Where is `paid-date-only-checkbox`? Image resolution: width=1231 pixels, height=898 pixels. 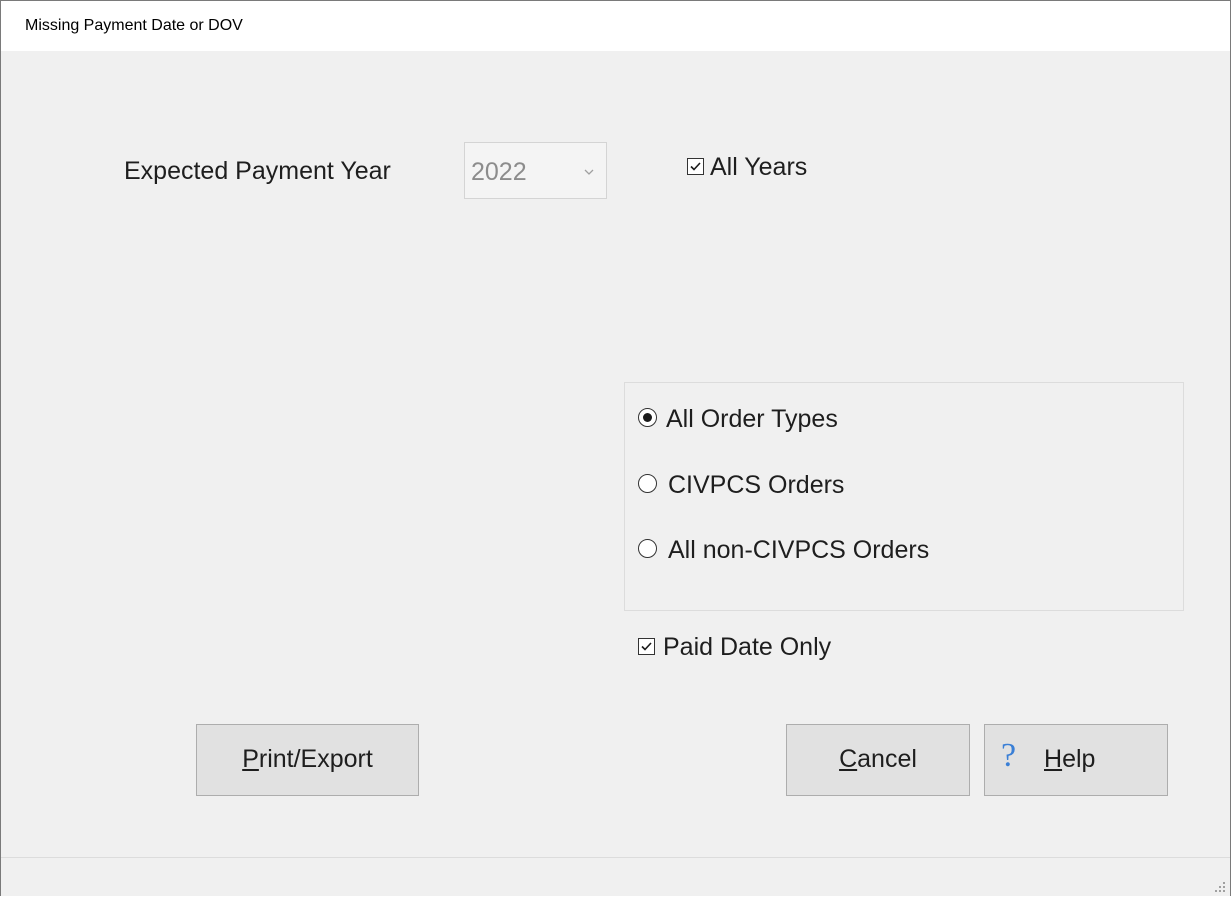 paid-date-only-checkbox is located at coordinates (646, 646).